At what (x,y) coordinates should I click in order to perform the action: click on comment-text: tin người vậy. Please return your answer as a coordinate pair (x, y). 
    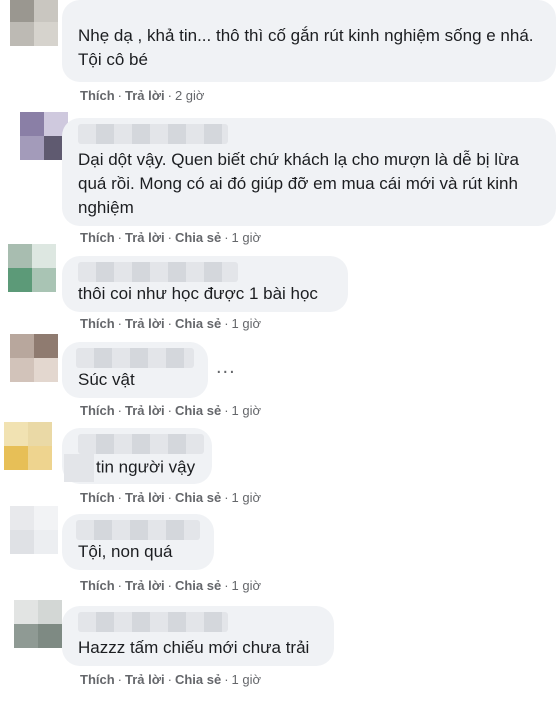
    Looking at the image, I should click on (131, 468).